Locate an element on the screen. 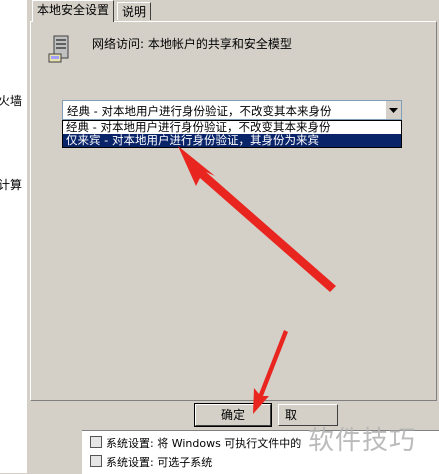  tab-local-security-setting: 本地安全设置 is located at coordinates (73, 11).